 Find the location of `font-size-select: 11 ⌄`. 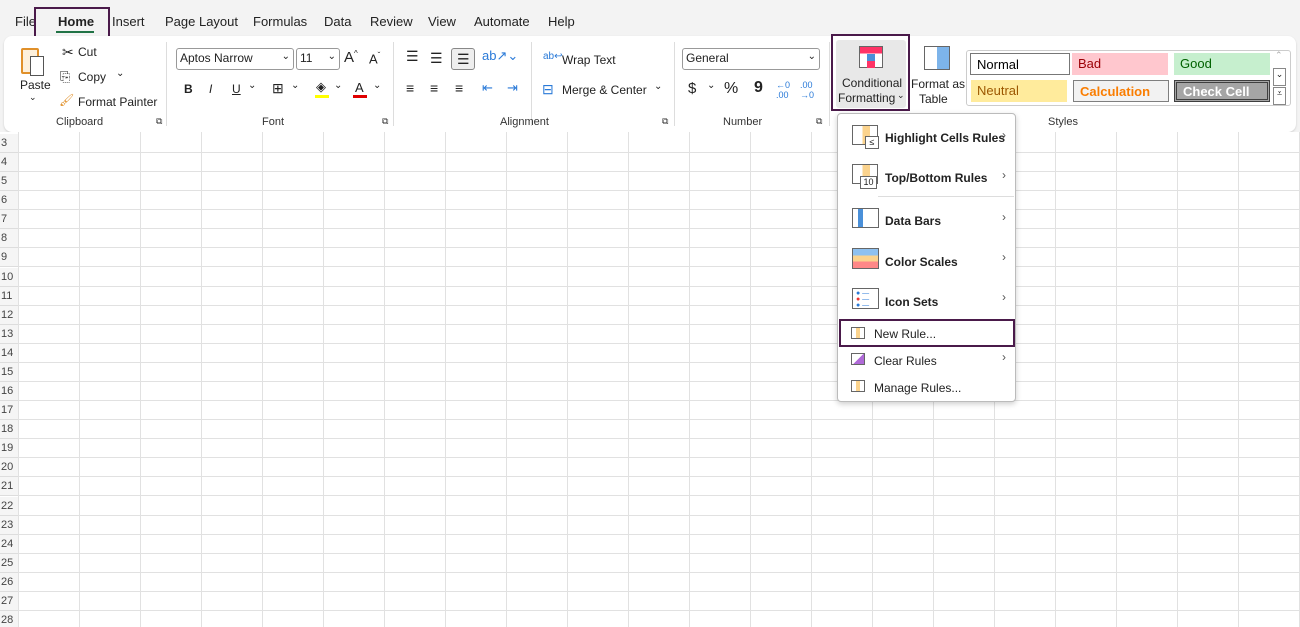

font-size-select: 11 ⌄ is located at coordinates (318, 59).